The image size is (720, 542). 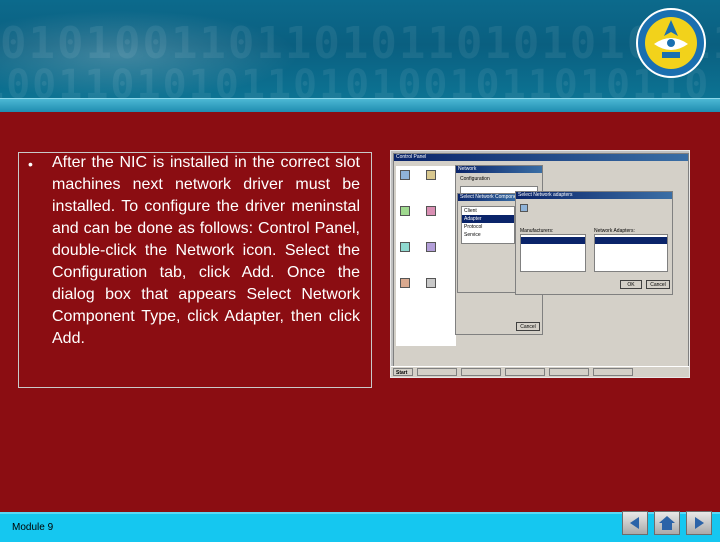 I want to click on accessibility-icon, so click(x=405, y=175).